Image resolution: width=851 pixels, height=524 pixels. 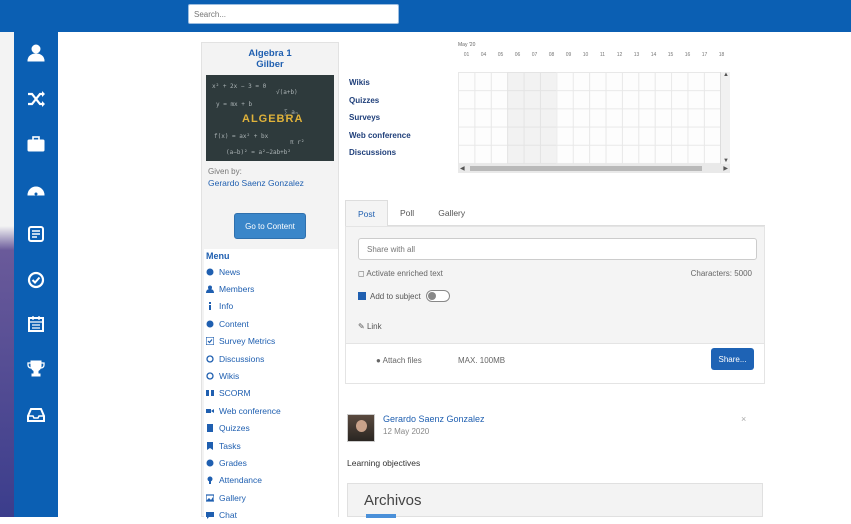 What do you see at coordinates (721, 273) in the screenshot?
I see `character-count: Characters: 5000` at bounding box center [721, 273].